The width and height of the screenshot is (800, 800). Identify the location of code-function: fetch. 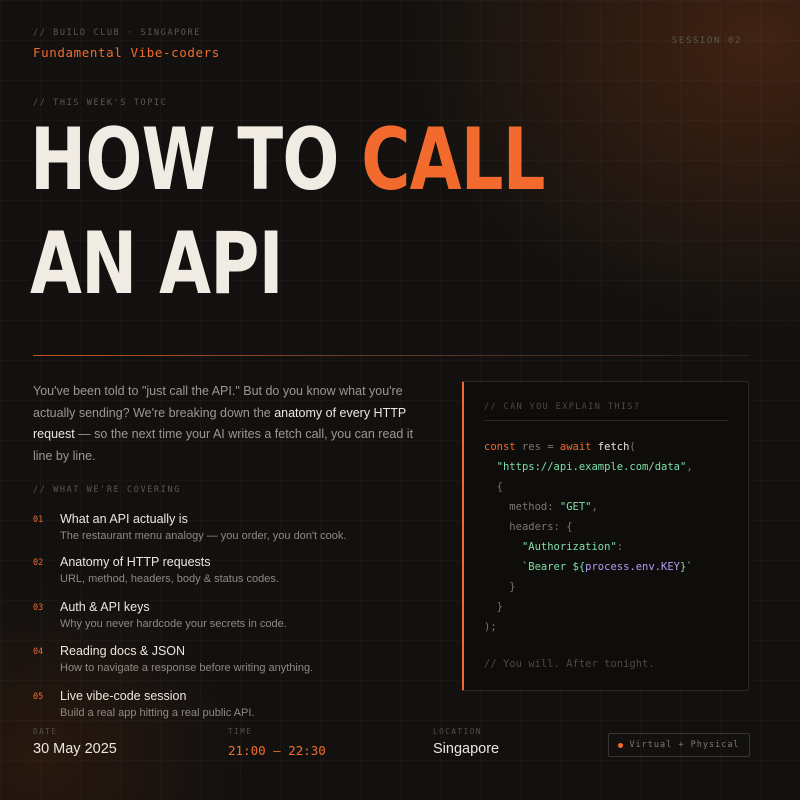
(610, 447).